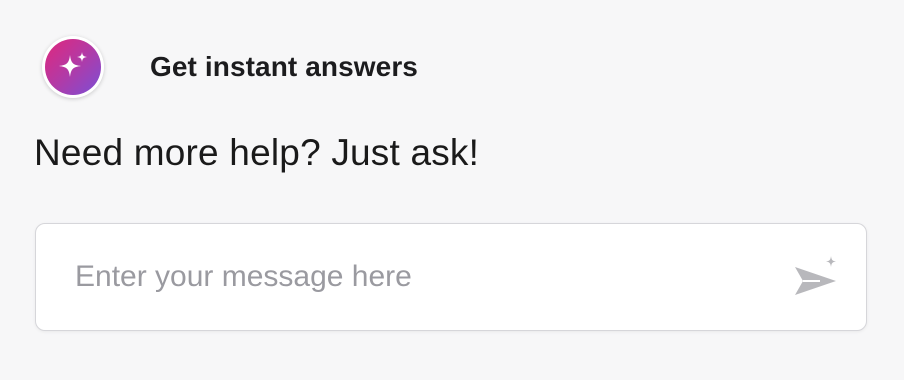 The width and height of the screenshot is (904, 380). Describe the element at coordinates (257, 152) in the screenshot. I see `help-prompt: Need more help? Just ask!` at that location.